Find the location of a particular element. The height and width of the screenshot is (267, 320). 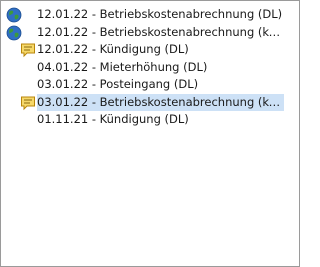

list-item: 12.01.22 - Kündigung (DL) is located at coordinates (150, 50).